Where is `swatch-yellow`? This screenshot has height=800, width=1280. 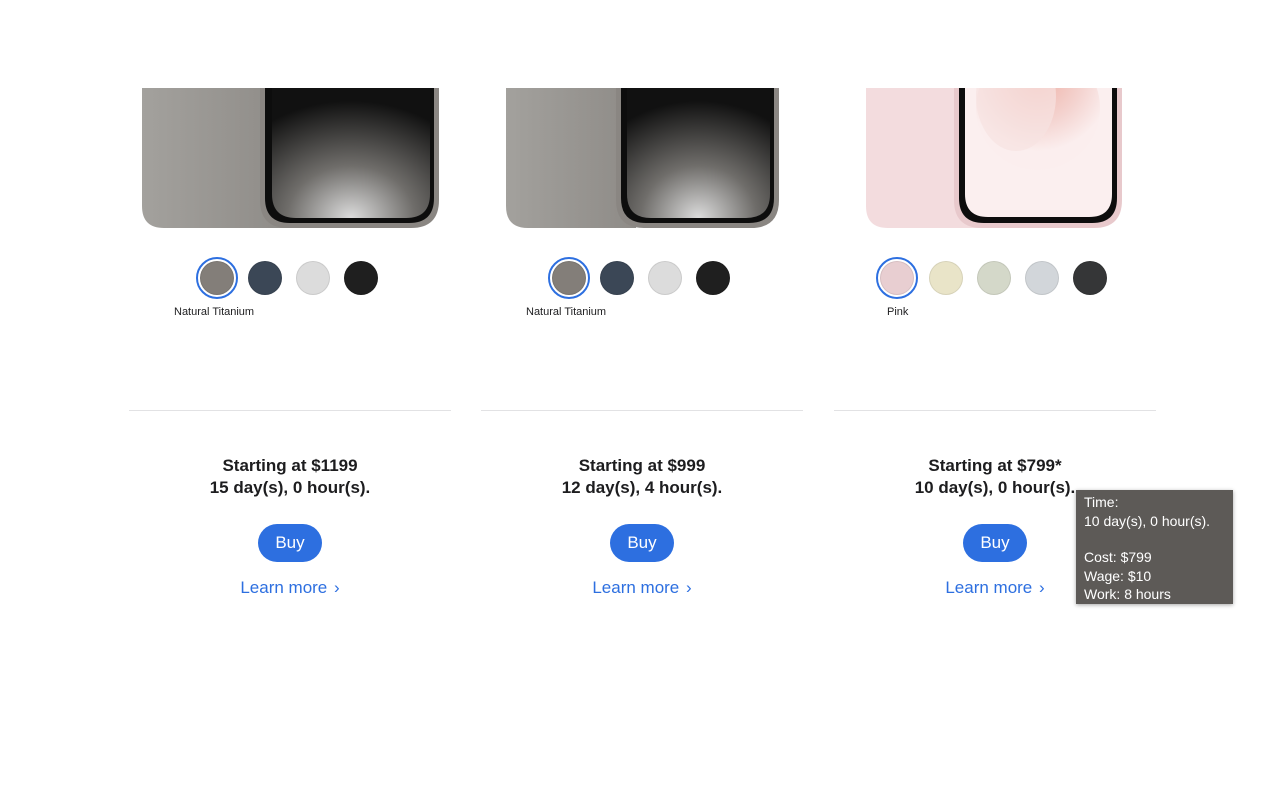
swatch-yellow is located at coordinates (946, 278).